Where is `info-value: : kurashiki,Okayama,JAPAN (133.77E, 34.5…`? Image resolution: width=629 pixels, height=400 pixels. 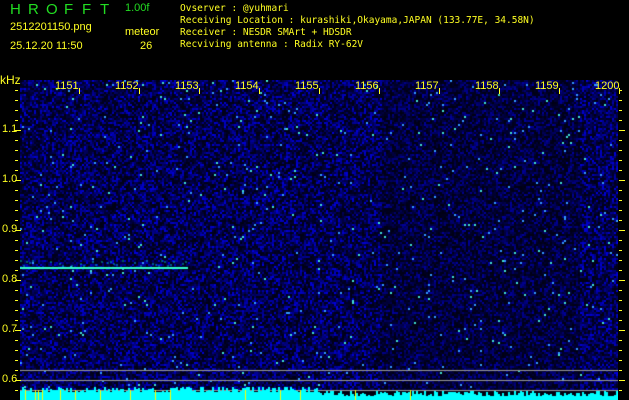
info-value: : kurashiki,Okayama,JAPAN (133.77E, 34.5… is located at coordinates (411, 20).